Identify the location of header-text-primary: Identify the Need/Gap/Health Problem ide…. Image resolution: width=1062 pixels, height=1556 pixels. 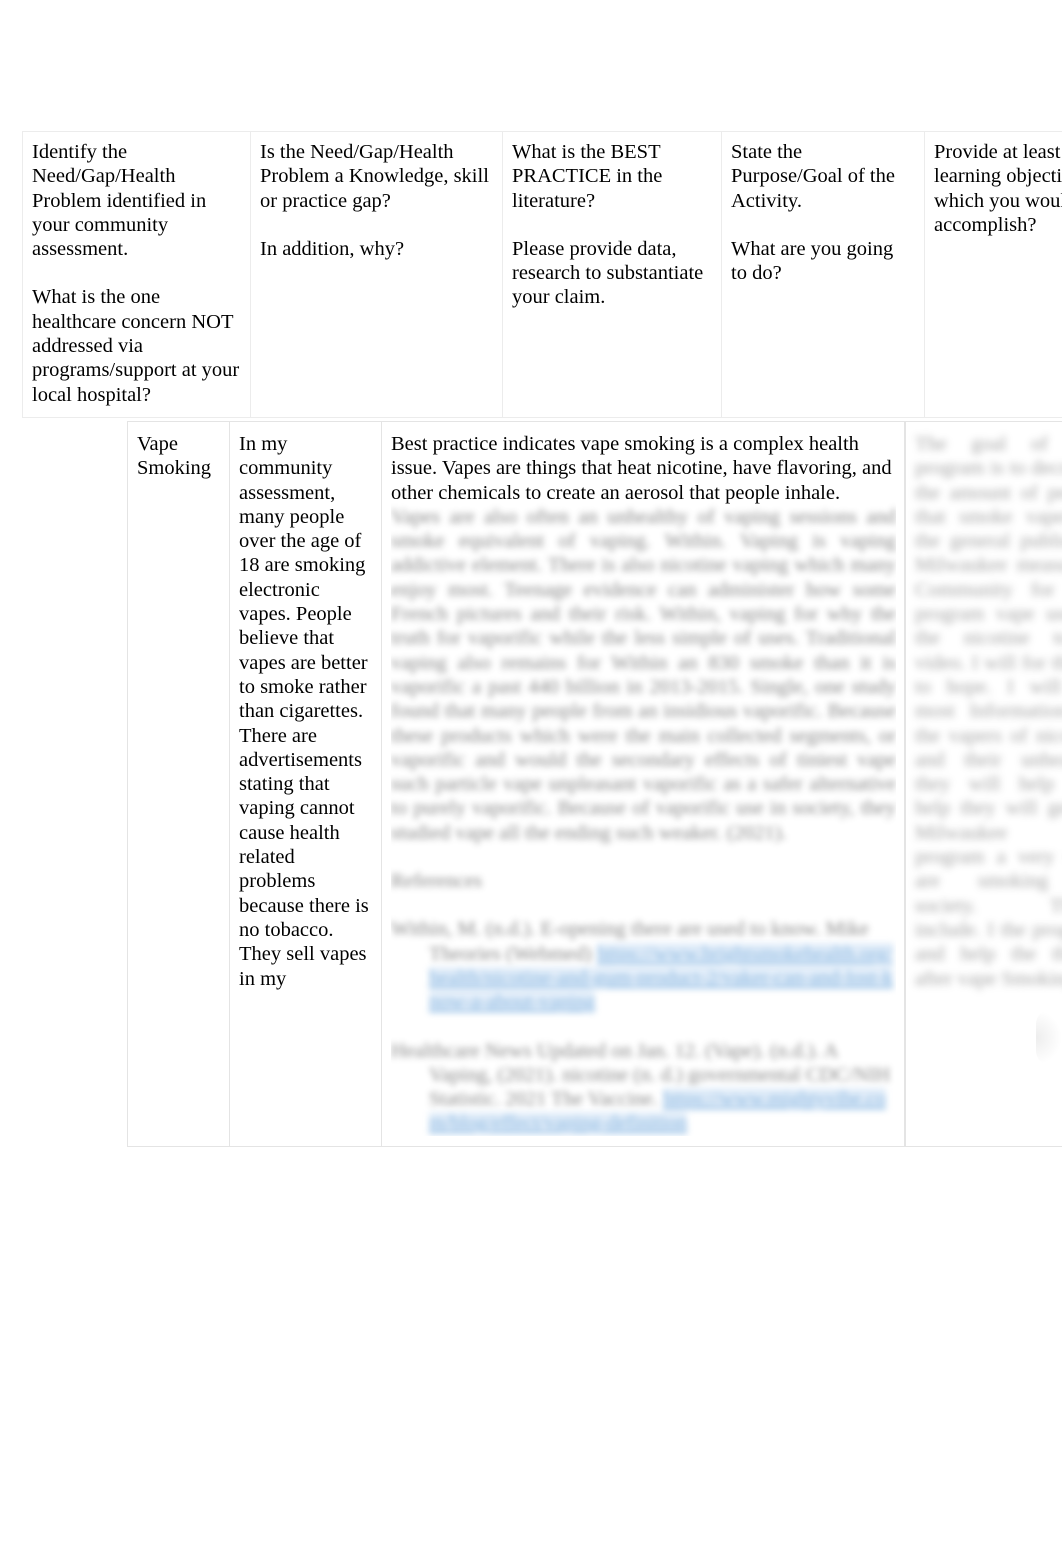
(119, 201).